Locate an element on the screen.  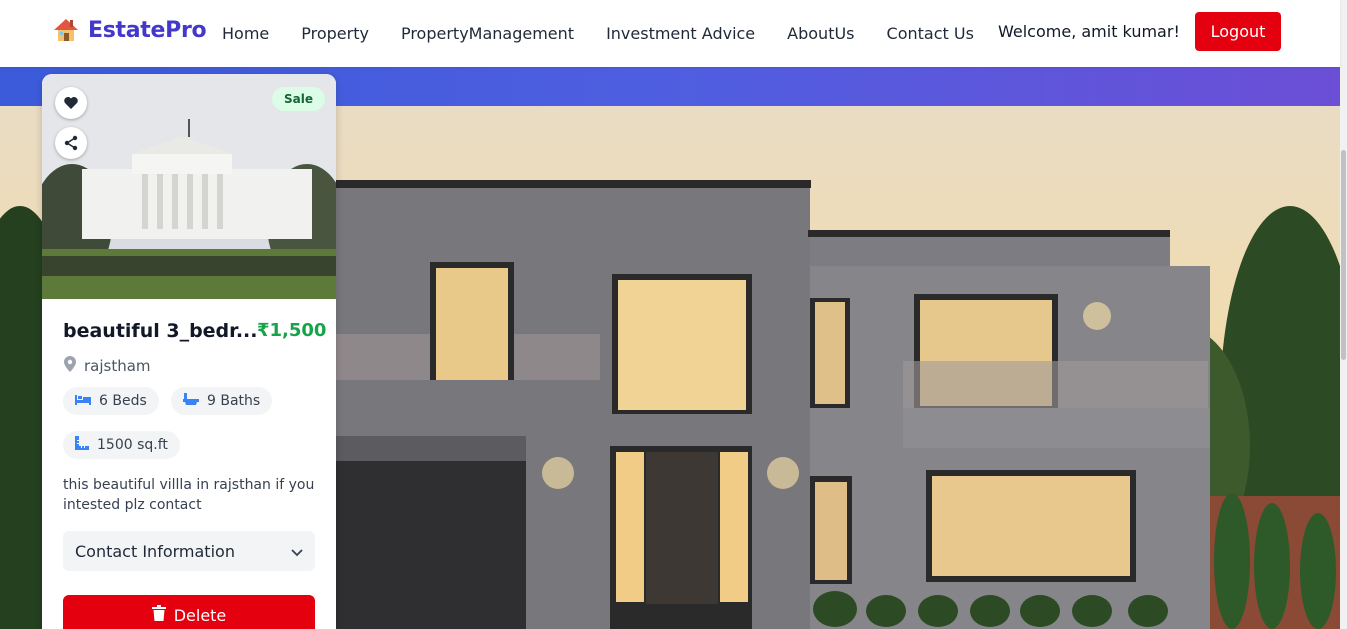
location-row: rajstham is located at coordinates (107, 366).